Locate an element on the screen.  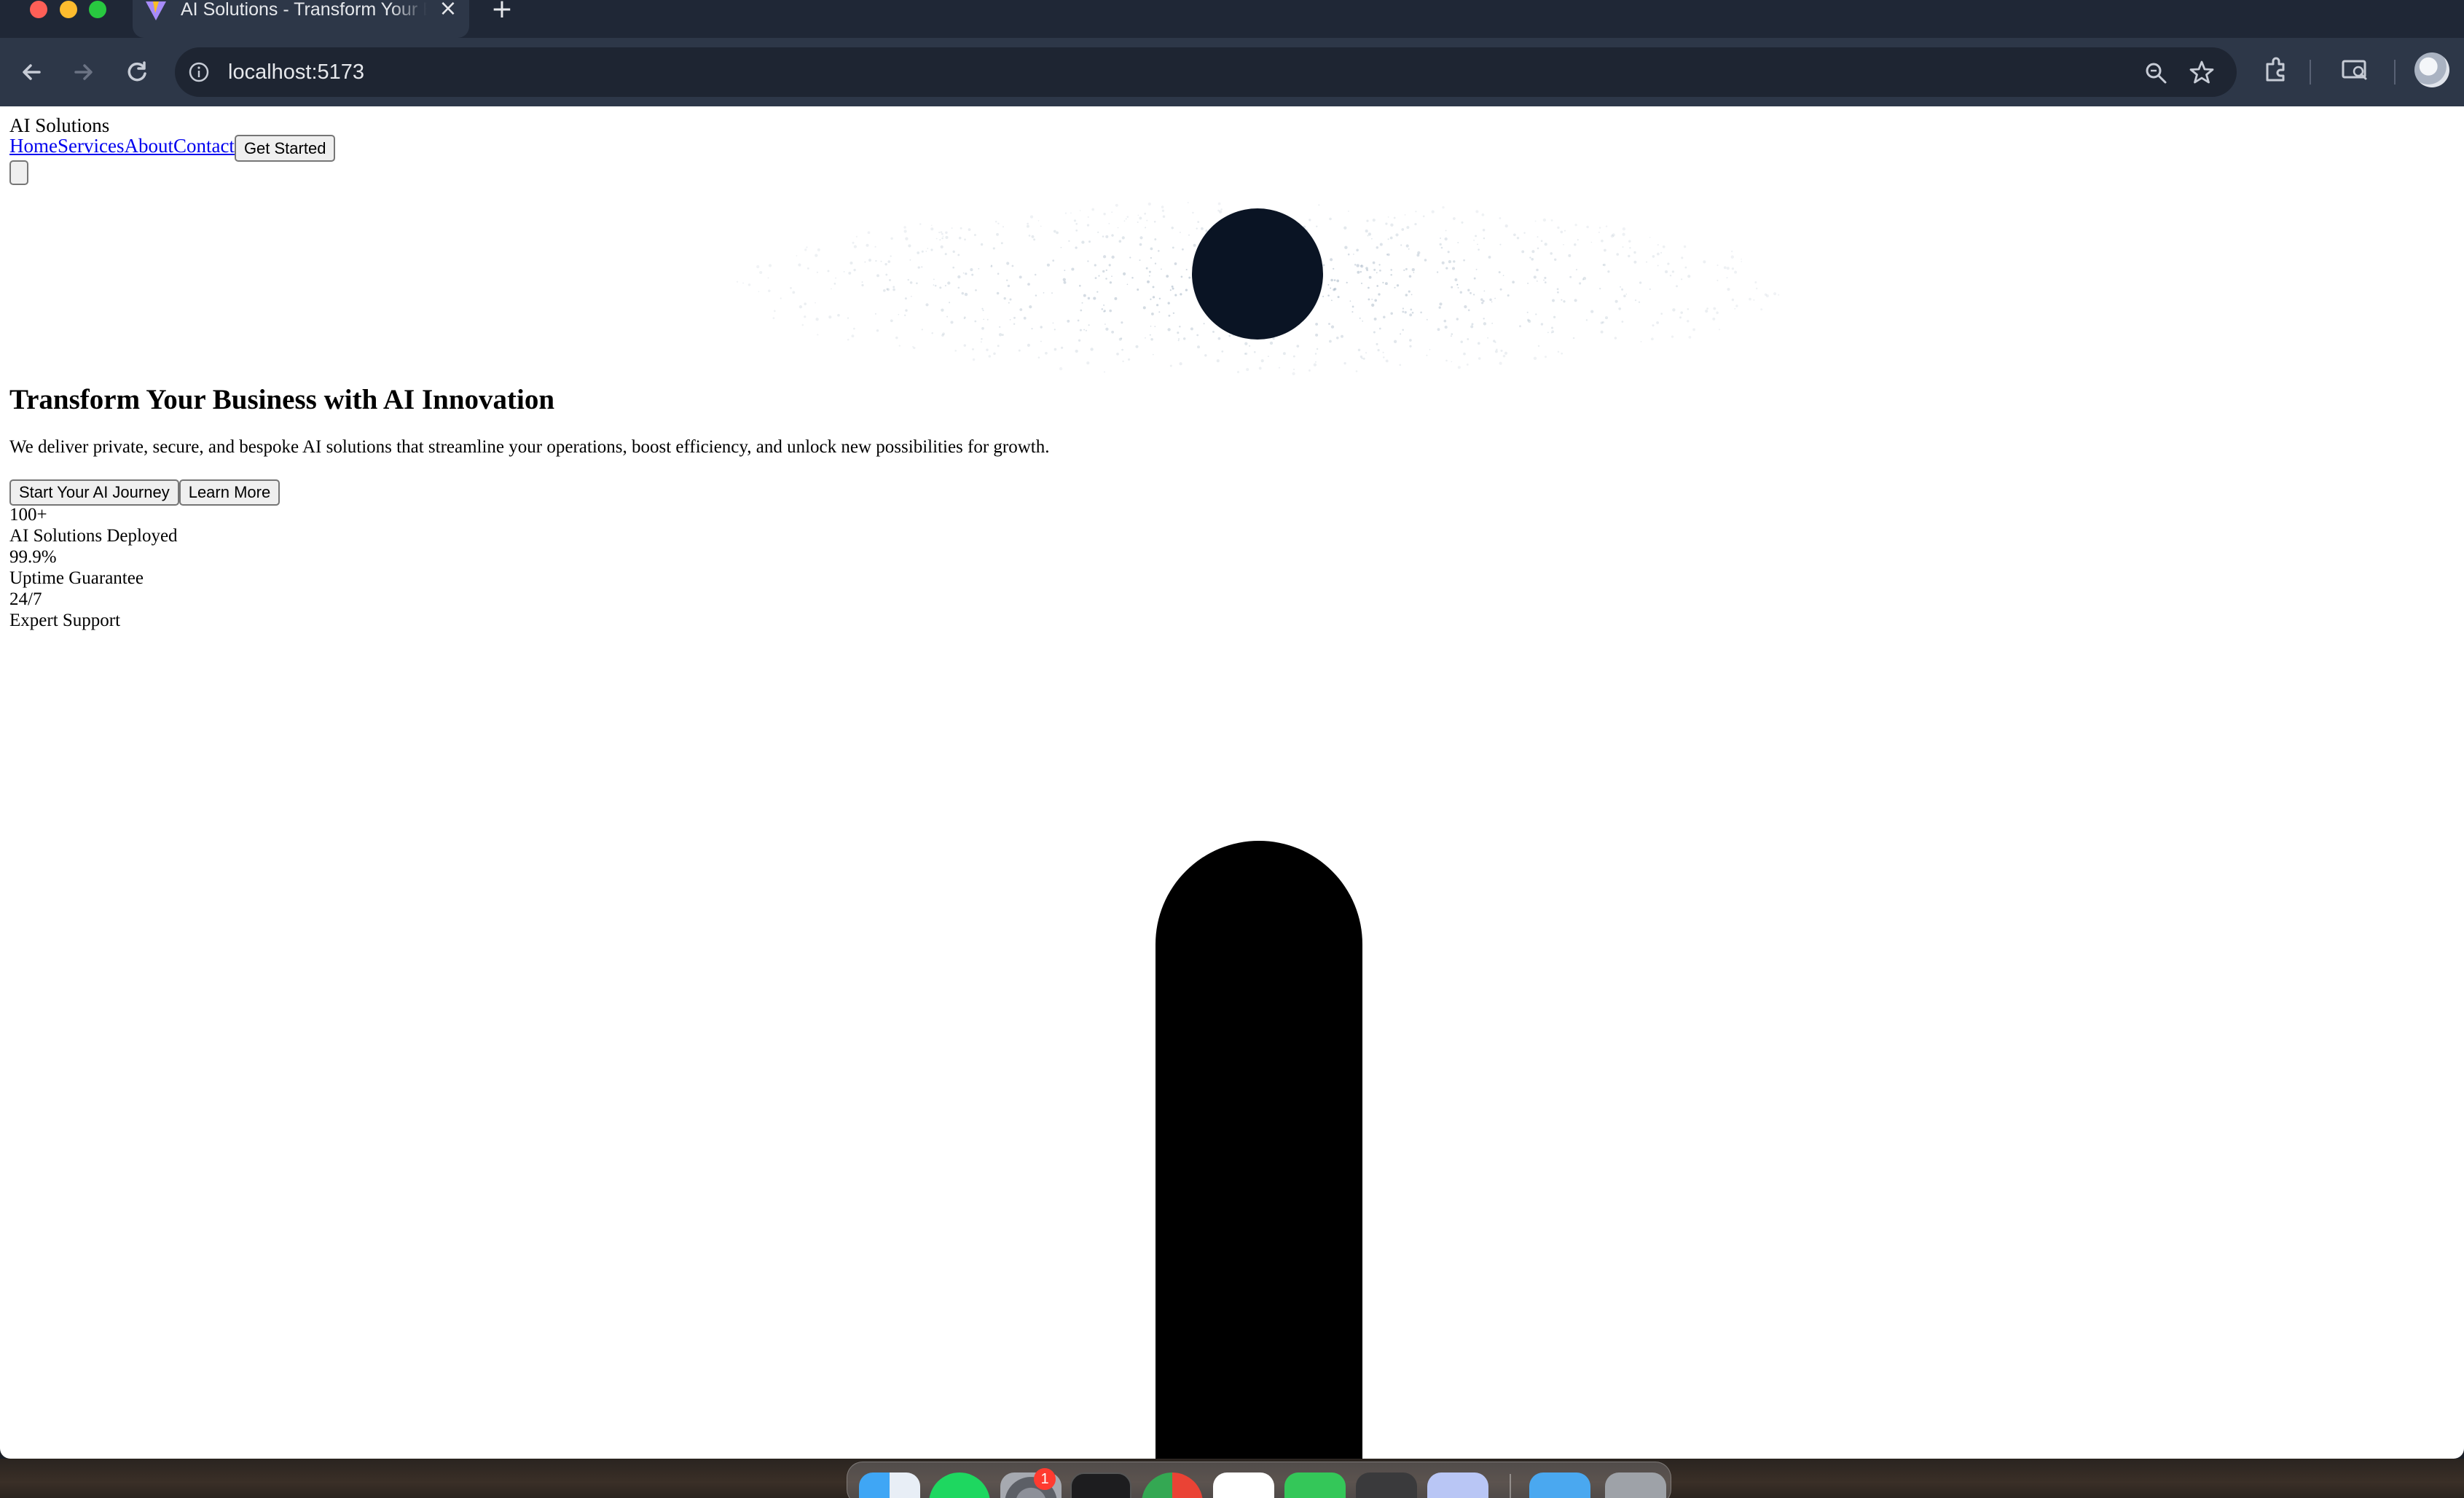
messages-icon is located at coordinates (1315, 1485).